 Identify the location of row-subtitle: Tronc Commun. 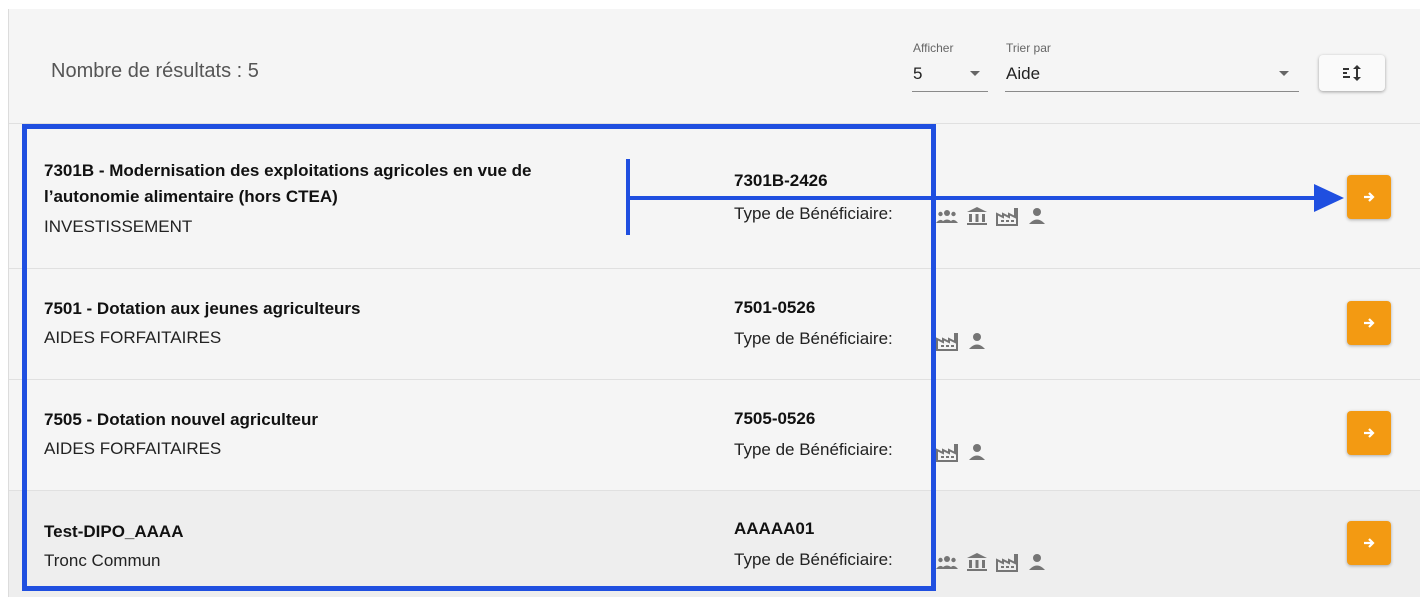
(102, 560).